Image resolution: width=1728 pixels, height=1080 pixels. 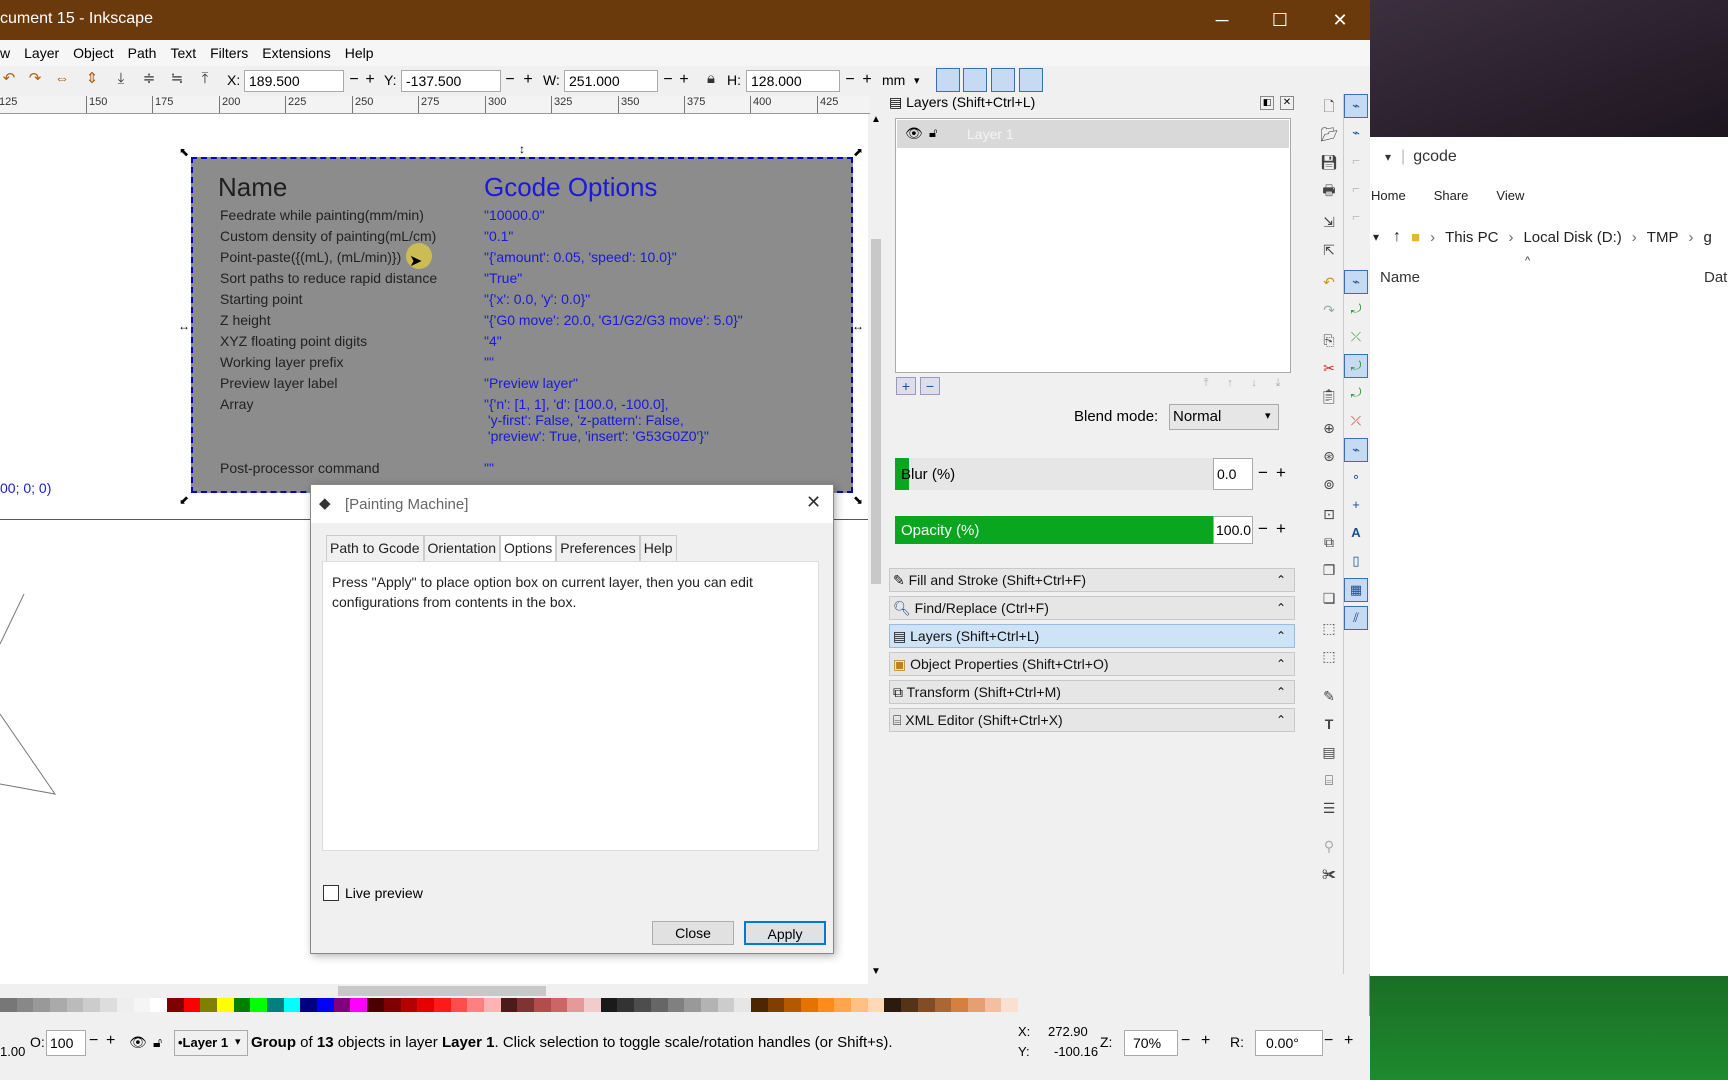 What do you see at coordinates (1278, 386) in the screenshot?
I see `layer-bottom-icon: ⤓` at bounding box center [1278, 386].